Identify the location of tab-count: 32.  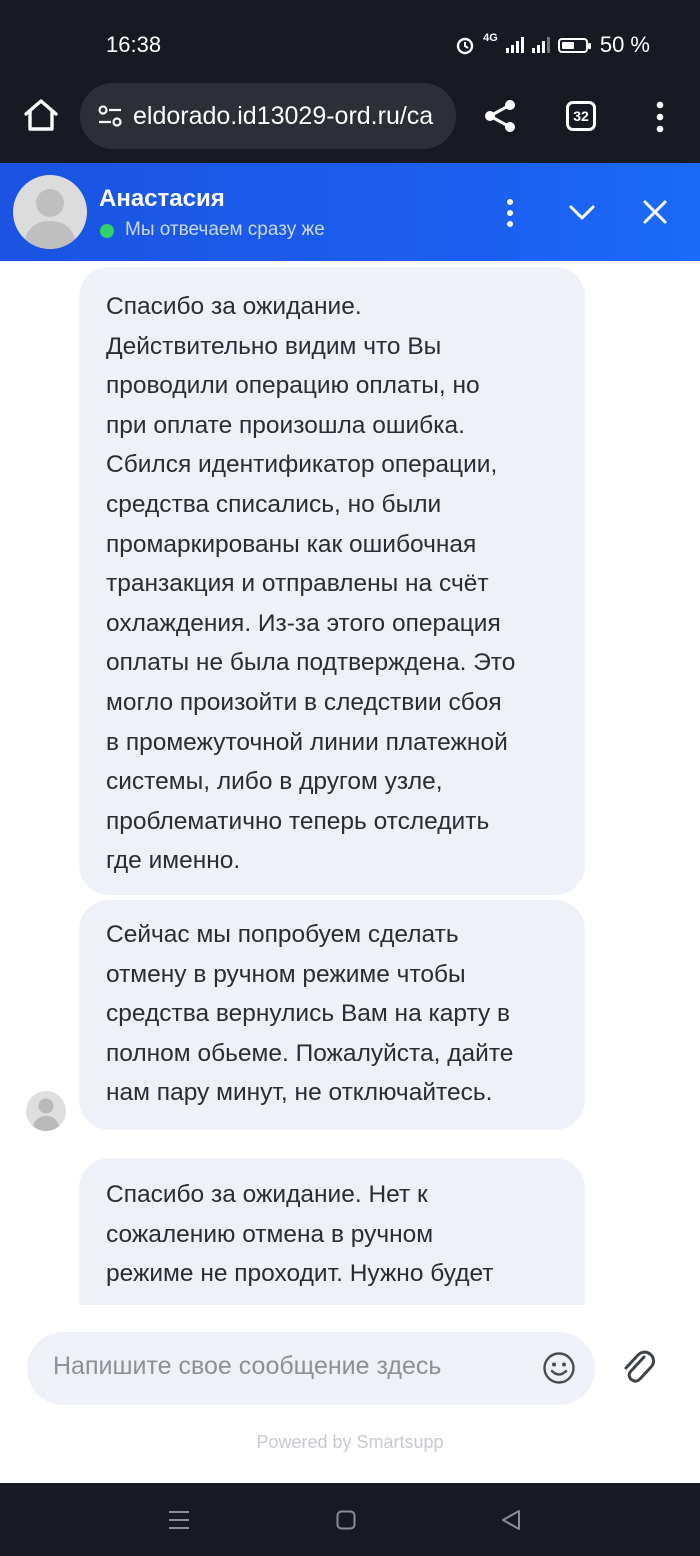
(581, 116).